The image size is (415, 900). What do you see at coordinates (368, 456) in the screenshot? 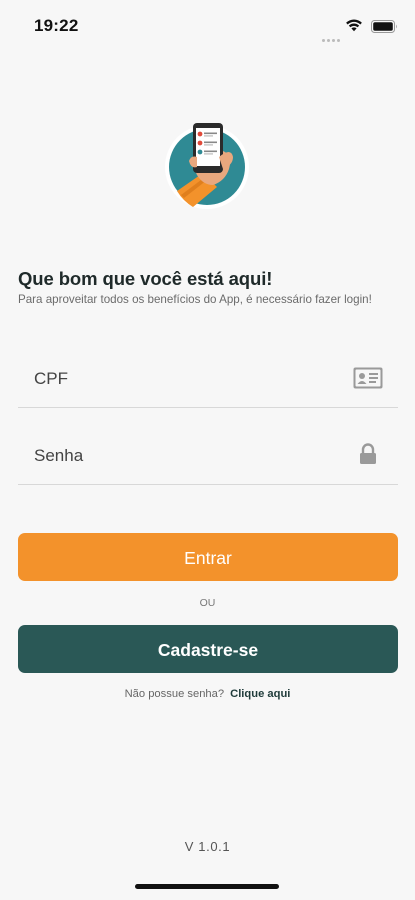
I see `lock-icon` at bounding box center [368, 456].